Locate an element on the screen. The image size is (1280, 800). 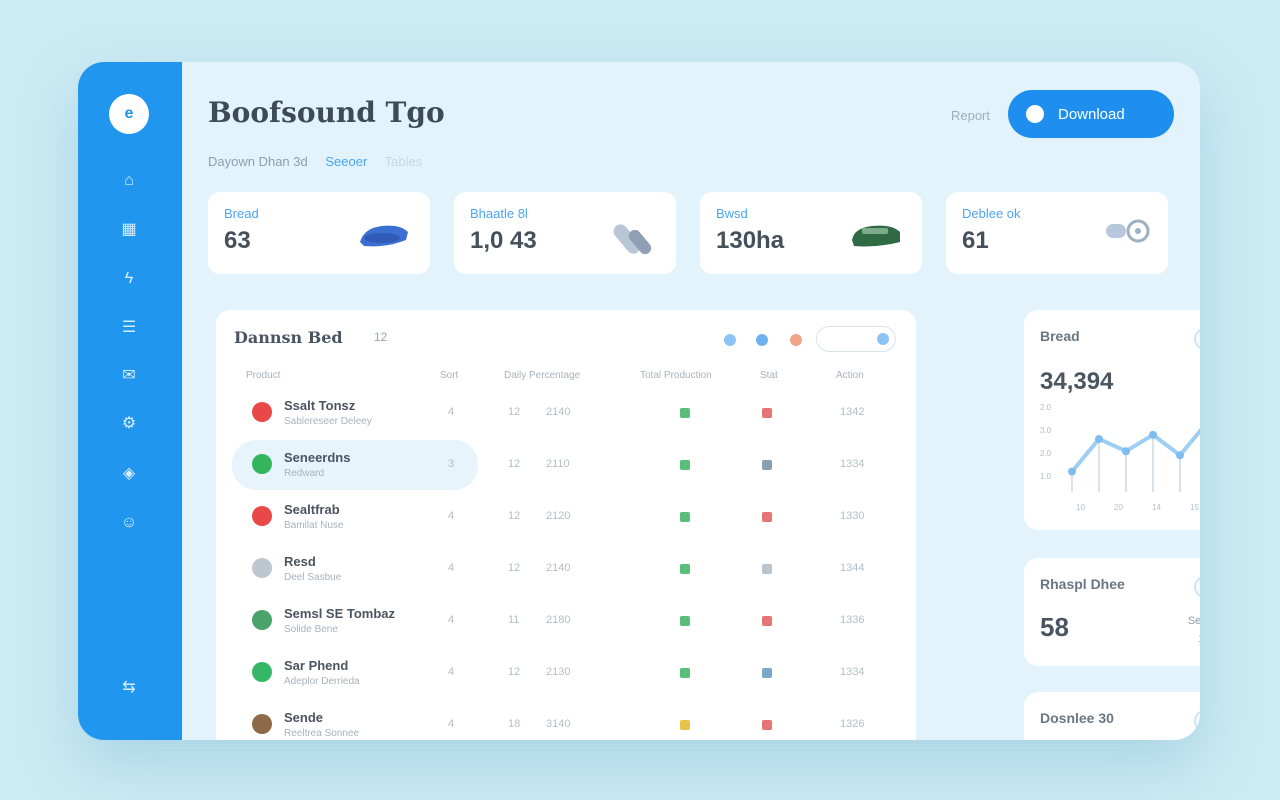
x-tick-label: 20 is located at coordinates (1118, 507).